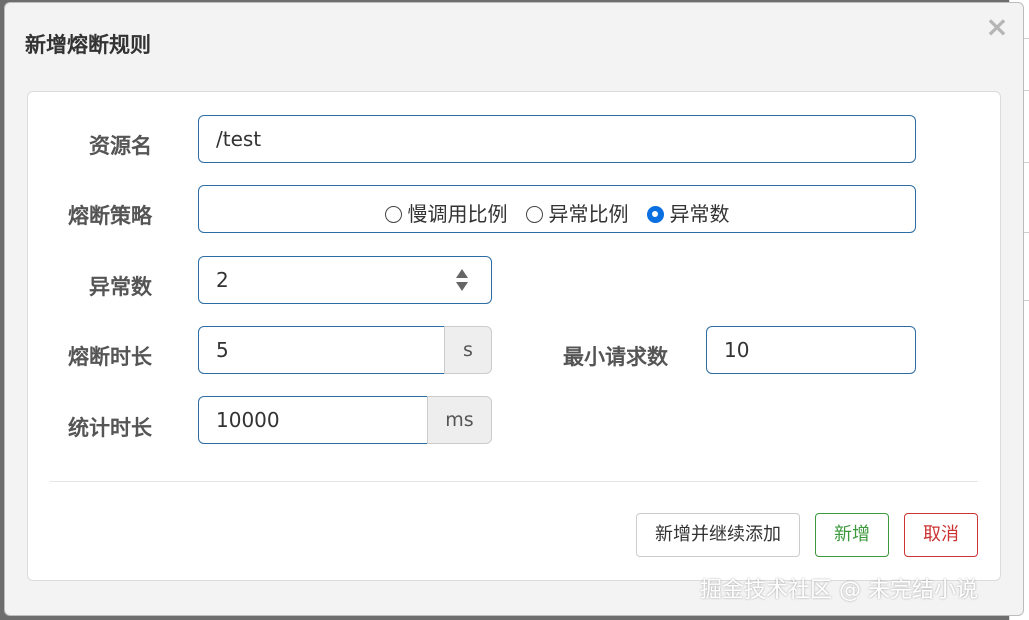  What do you see at coordinates (514, 481) in the screenshot?
I see `footer-divider` at bounding box center [514, 481].